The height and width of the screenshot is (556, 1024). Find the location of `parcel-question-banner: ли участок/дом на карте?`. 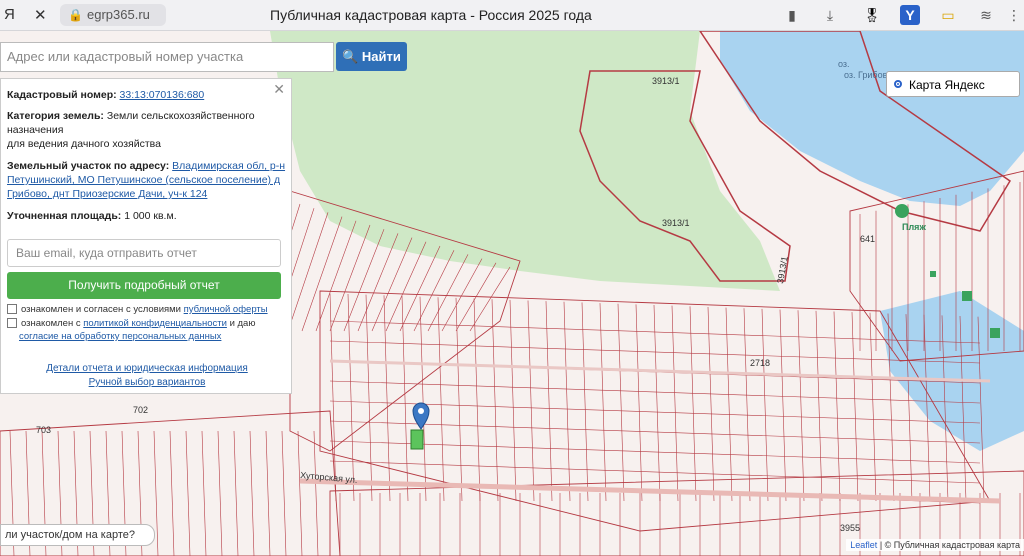

parcel-question-banner: ли участок/дом на карте? is located at coordinates (77, 535).